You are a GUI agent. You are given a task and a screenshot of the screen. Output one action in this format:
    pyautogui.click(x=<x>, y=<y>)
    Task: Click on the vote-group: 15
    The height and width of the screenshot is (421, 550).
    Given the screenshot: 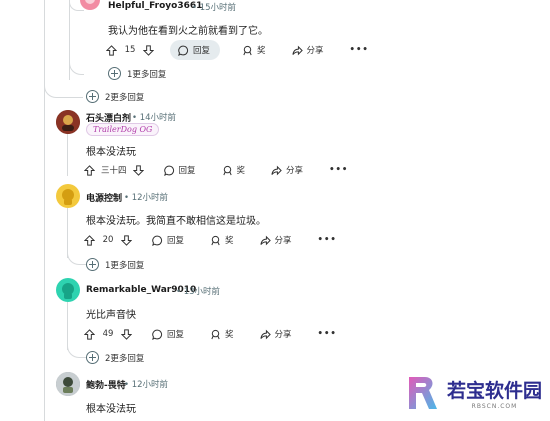 What is the action you would take?
    pyautogui.click(x=130, y=50)
    